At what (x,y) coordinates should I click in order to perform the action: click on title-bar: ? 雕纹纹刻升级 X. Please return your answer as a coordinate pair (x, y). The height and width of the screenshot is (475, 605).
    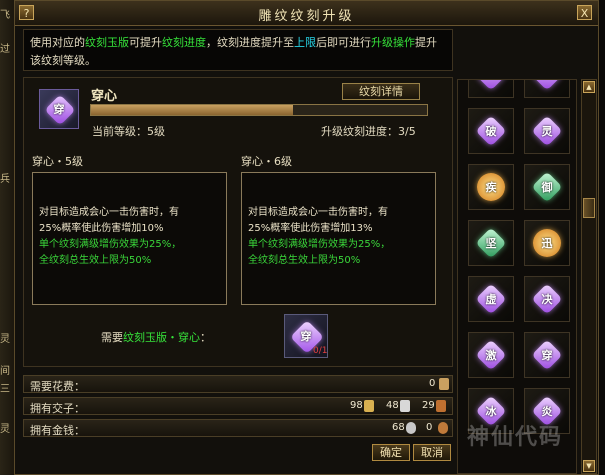
    Looking at the image, I should click on (306, 13).